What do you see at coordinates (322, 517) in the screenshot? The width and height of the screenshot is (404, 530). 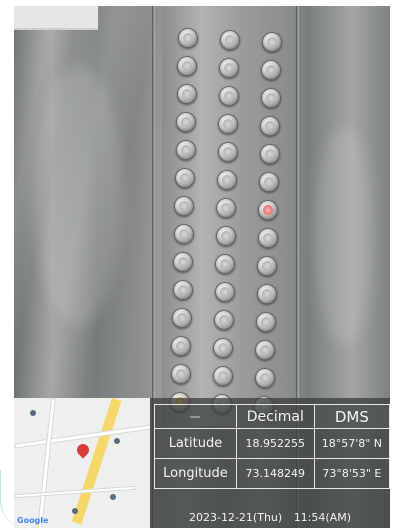 I see `timestamp-time: 11:54(AM)` at bounding box center [322, 517].